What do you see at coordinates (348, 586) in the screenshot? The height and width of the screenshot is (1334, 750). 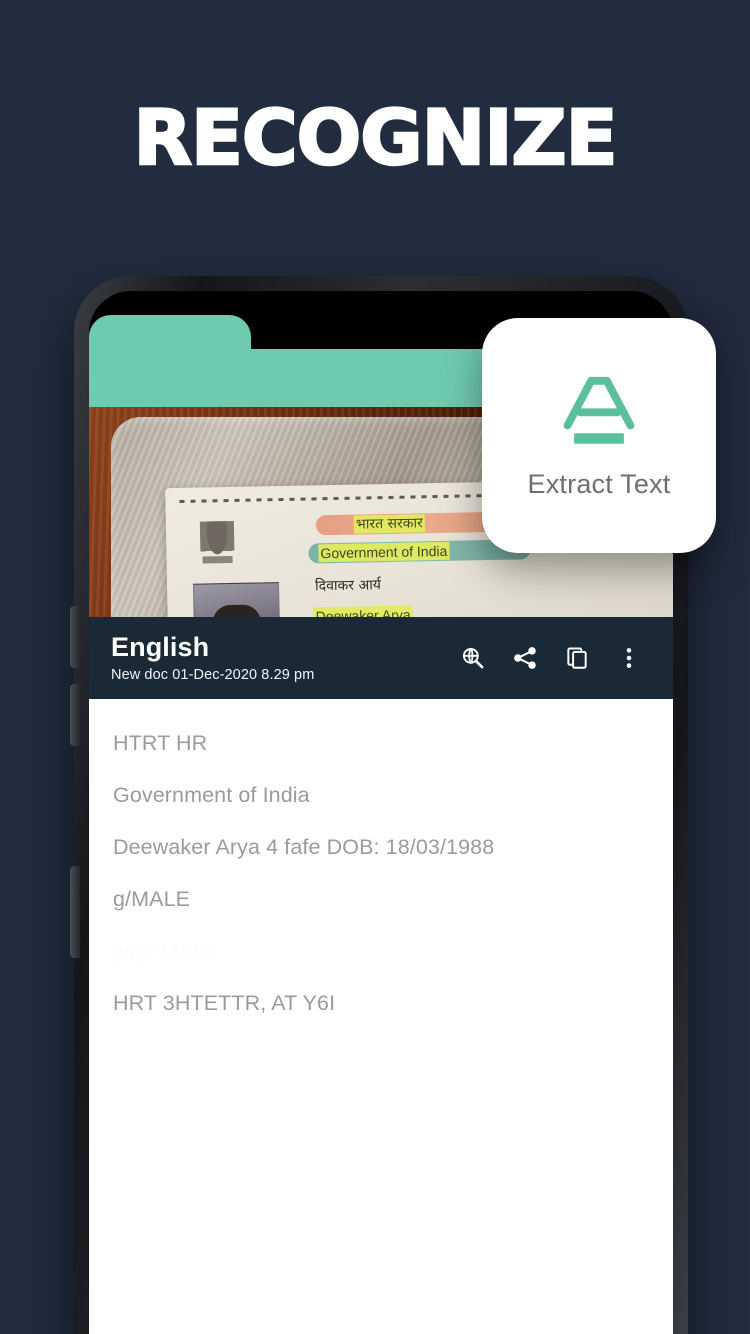 I see `doc-text-line: दिवाकर आर्य` at bounding box center [348, 586].